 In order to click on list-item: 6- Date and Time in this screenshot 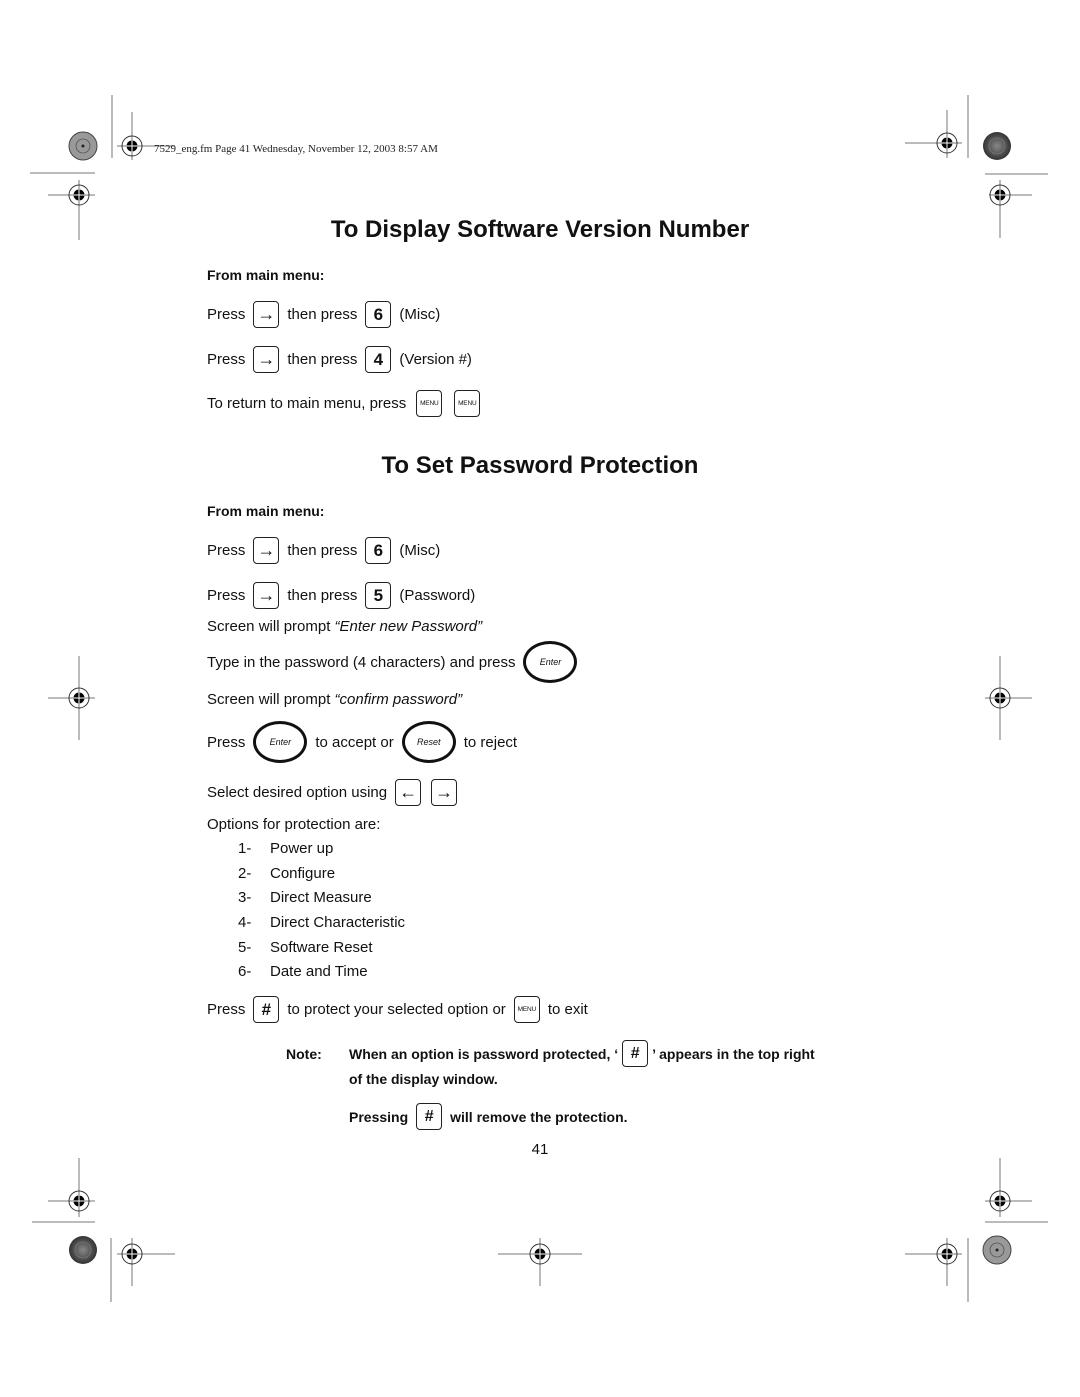, I will do `click(321, 975)`.